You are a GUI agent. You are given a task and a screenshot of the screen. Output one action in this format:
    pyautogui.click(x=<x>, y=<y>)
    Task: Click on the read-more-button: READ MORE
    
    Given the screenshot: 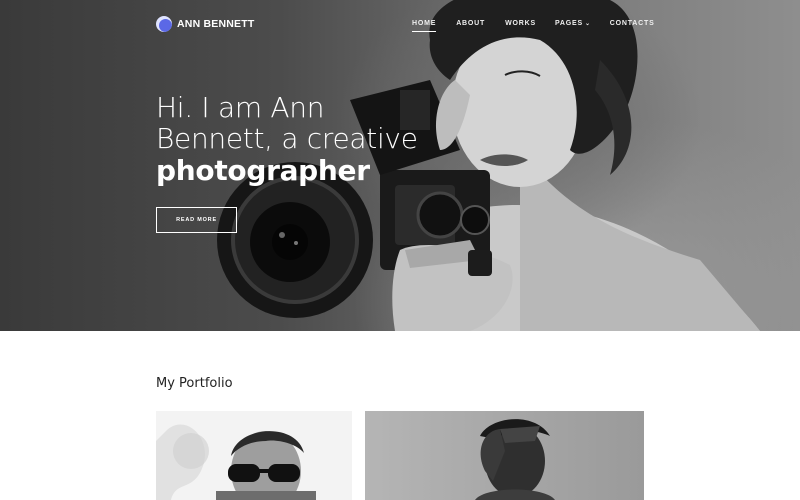 What is the action you would take?
    pyautogui.click(x=196, y=220)
    